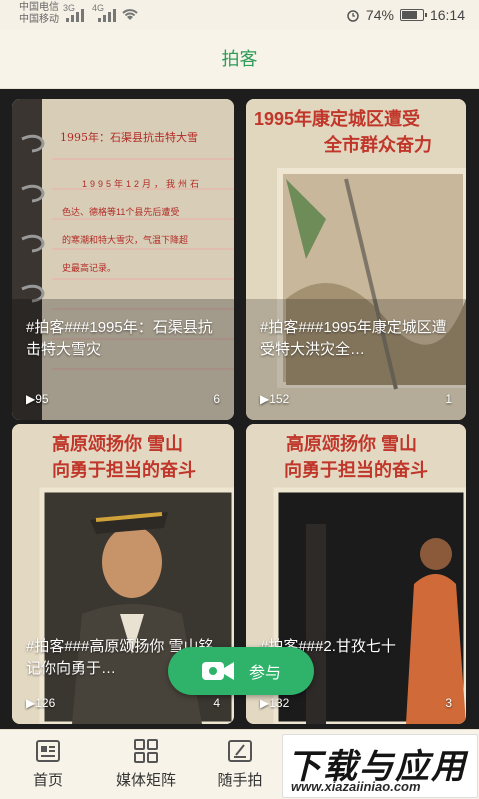 Image resolution: width=479 pixels, height=799 pixels. I want to click on app-header: 拍客, so click(239, 59).